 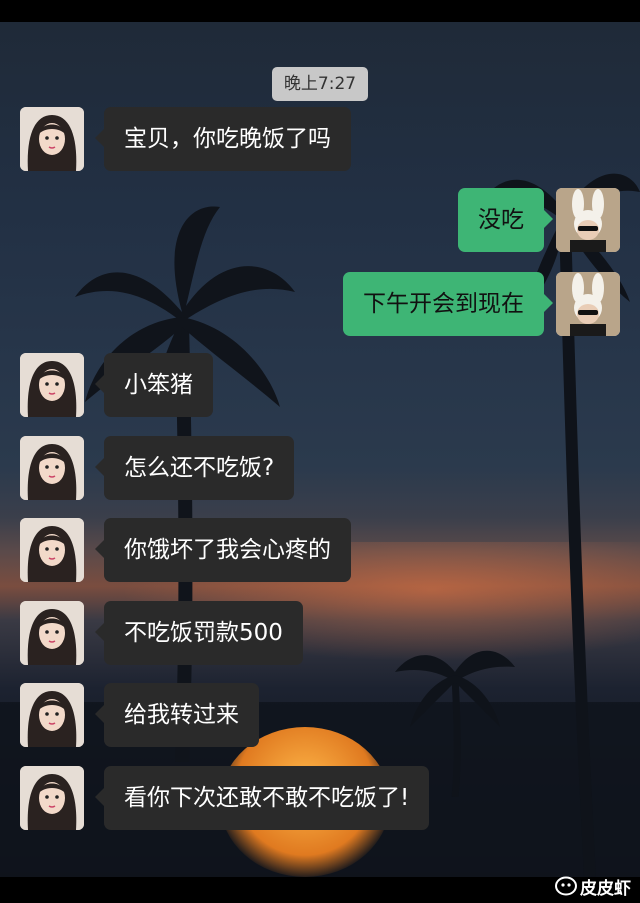 What do you see at coordinates (262, 798) in the screenshot?
I see `incoming-message: 看你下次还敢不敢不吃饭了!` at bounding box center [262, 798].